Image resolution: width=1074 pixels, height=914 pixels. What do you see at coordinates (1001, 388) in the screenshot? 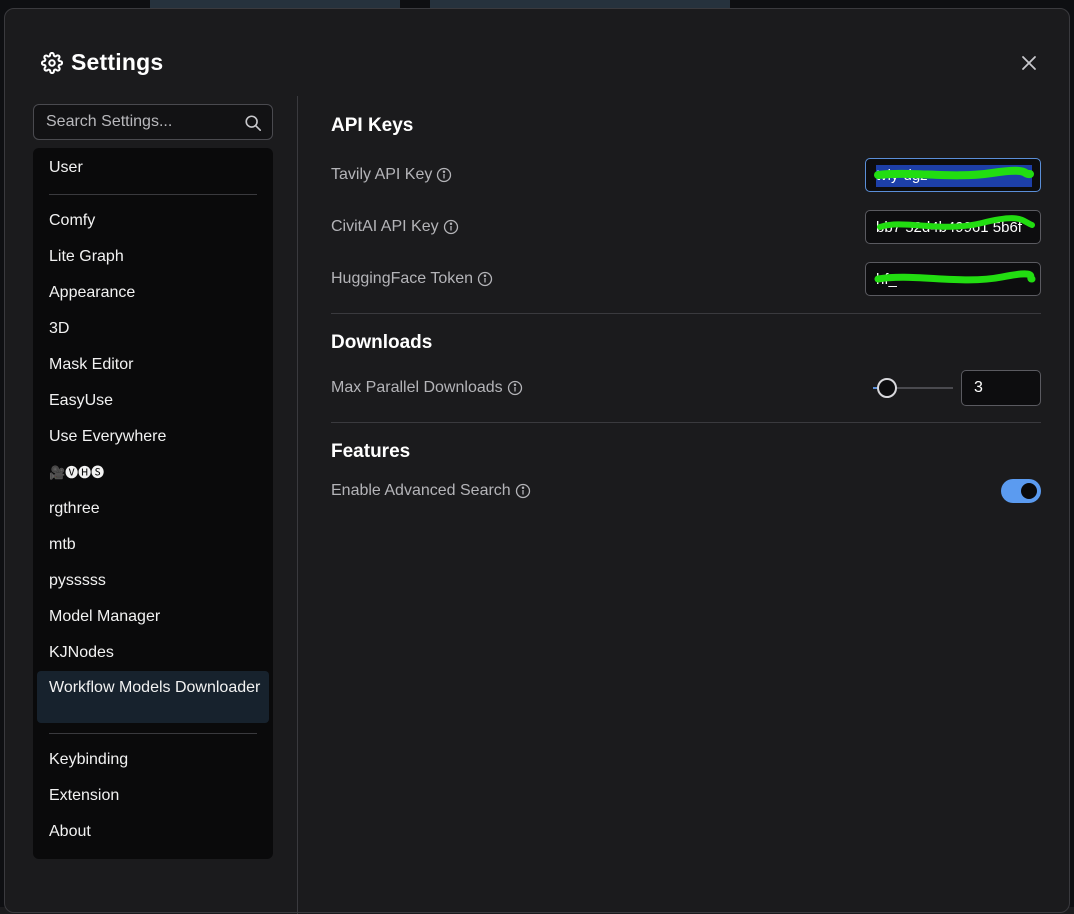
I see `max-parallel-downloads-input: 3` at bounding box center [1001, 388].